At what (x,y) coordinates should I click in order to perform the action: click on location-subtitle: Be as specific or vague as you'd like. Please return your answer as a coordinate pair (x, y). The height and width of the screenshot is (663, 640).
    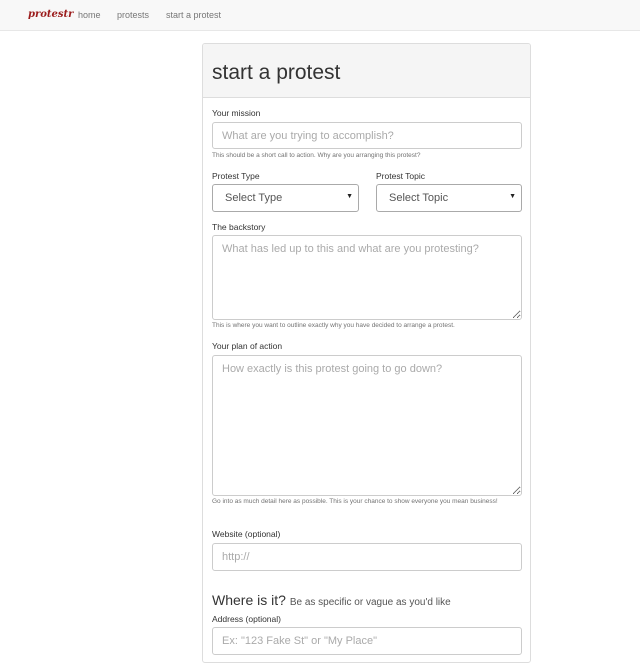
    Looking at the image, I should click on (370, 602).